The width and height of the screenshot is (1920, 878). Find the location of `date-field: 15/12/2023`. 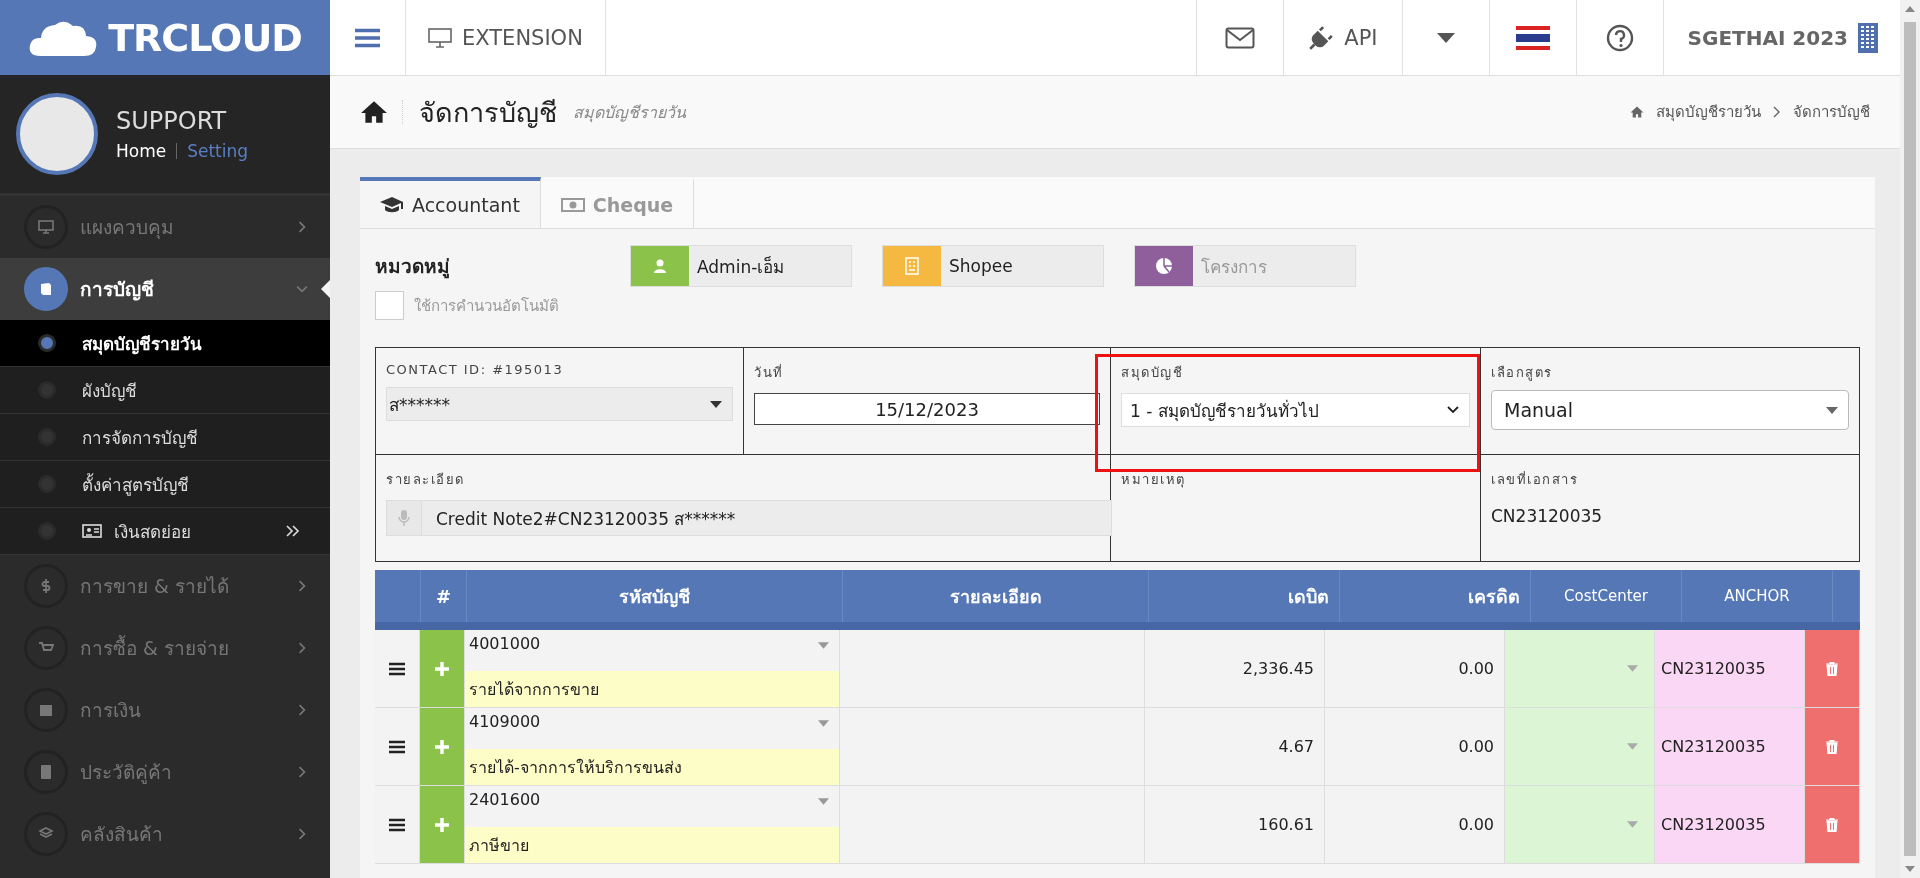

date-field: 15/12/2023 is located at coordinates (927, 409).